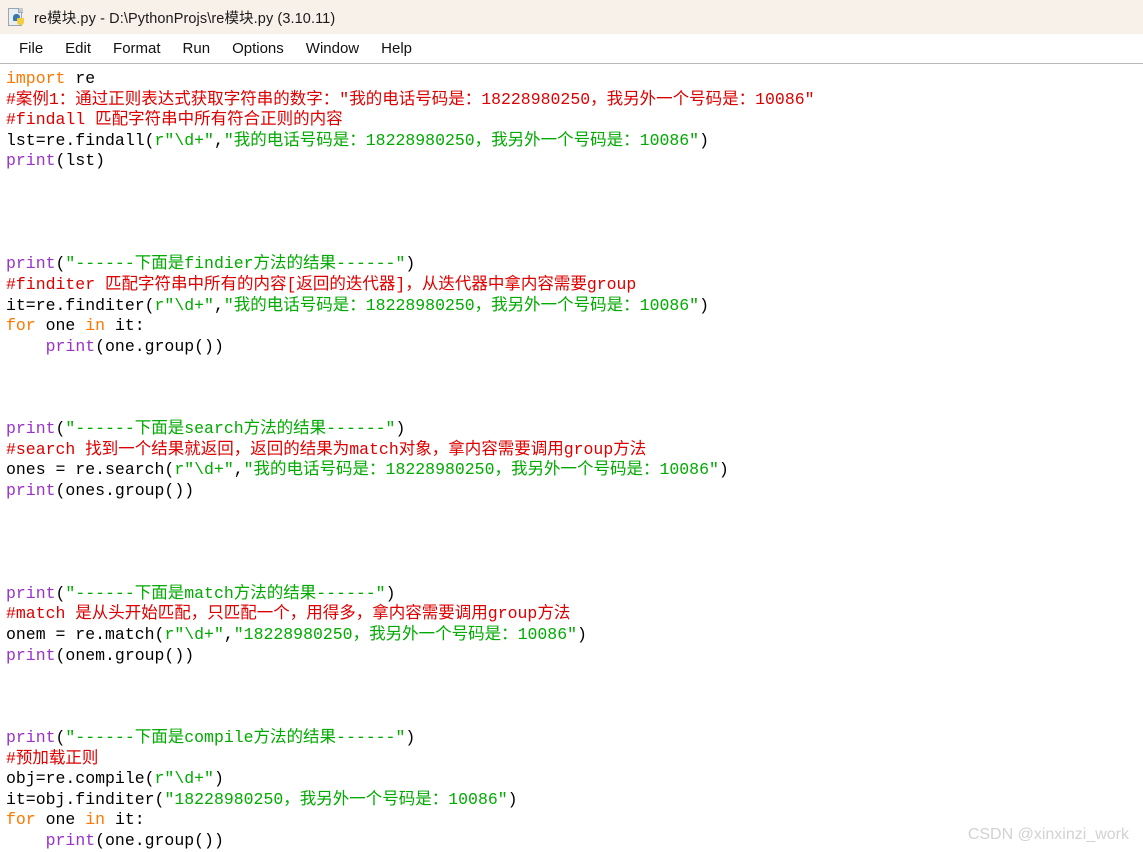  Describe the element at coordinates (21, 820) in the screenshot. I see `code-token-kw: for` at that location.